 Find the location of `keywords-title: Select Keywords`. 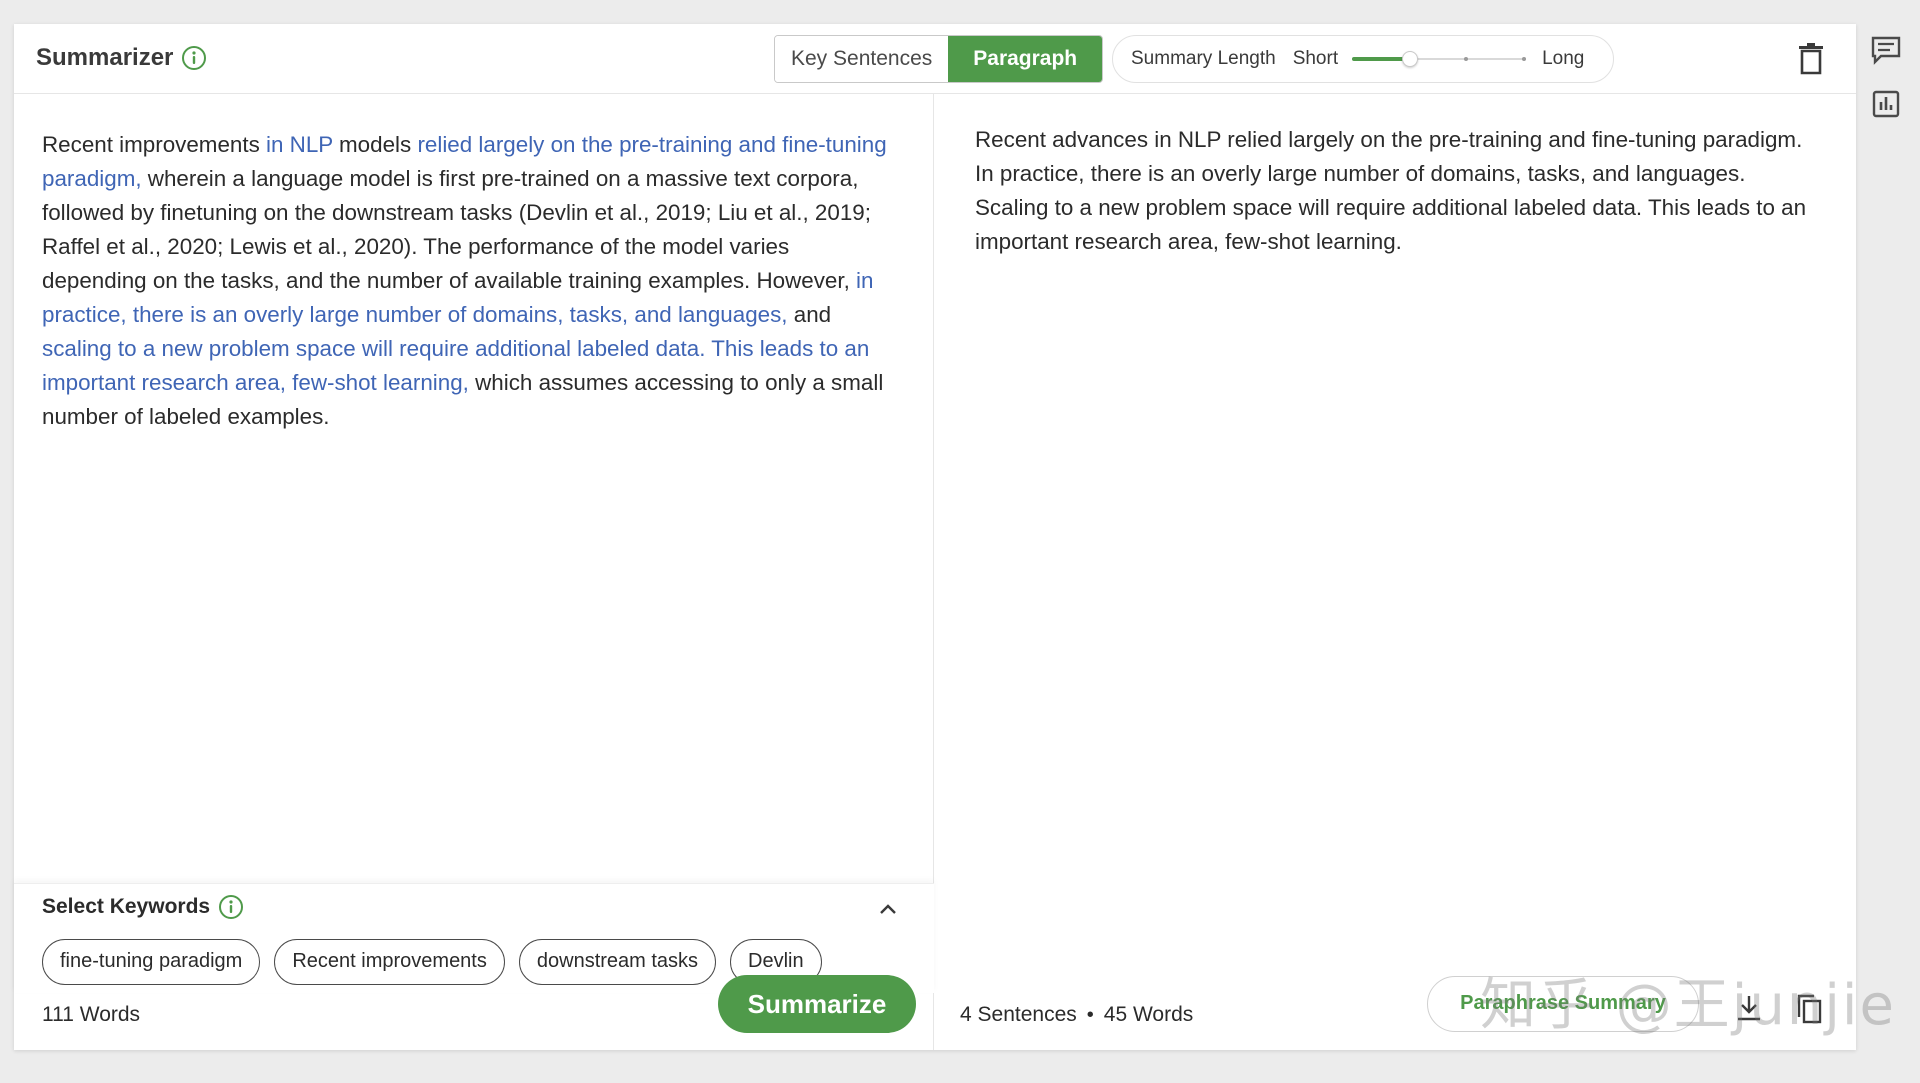

keywords-title: Select Keywords is located at coordinates (143, 907).